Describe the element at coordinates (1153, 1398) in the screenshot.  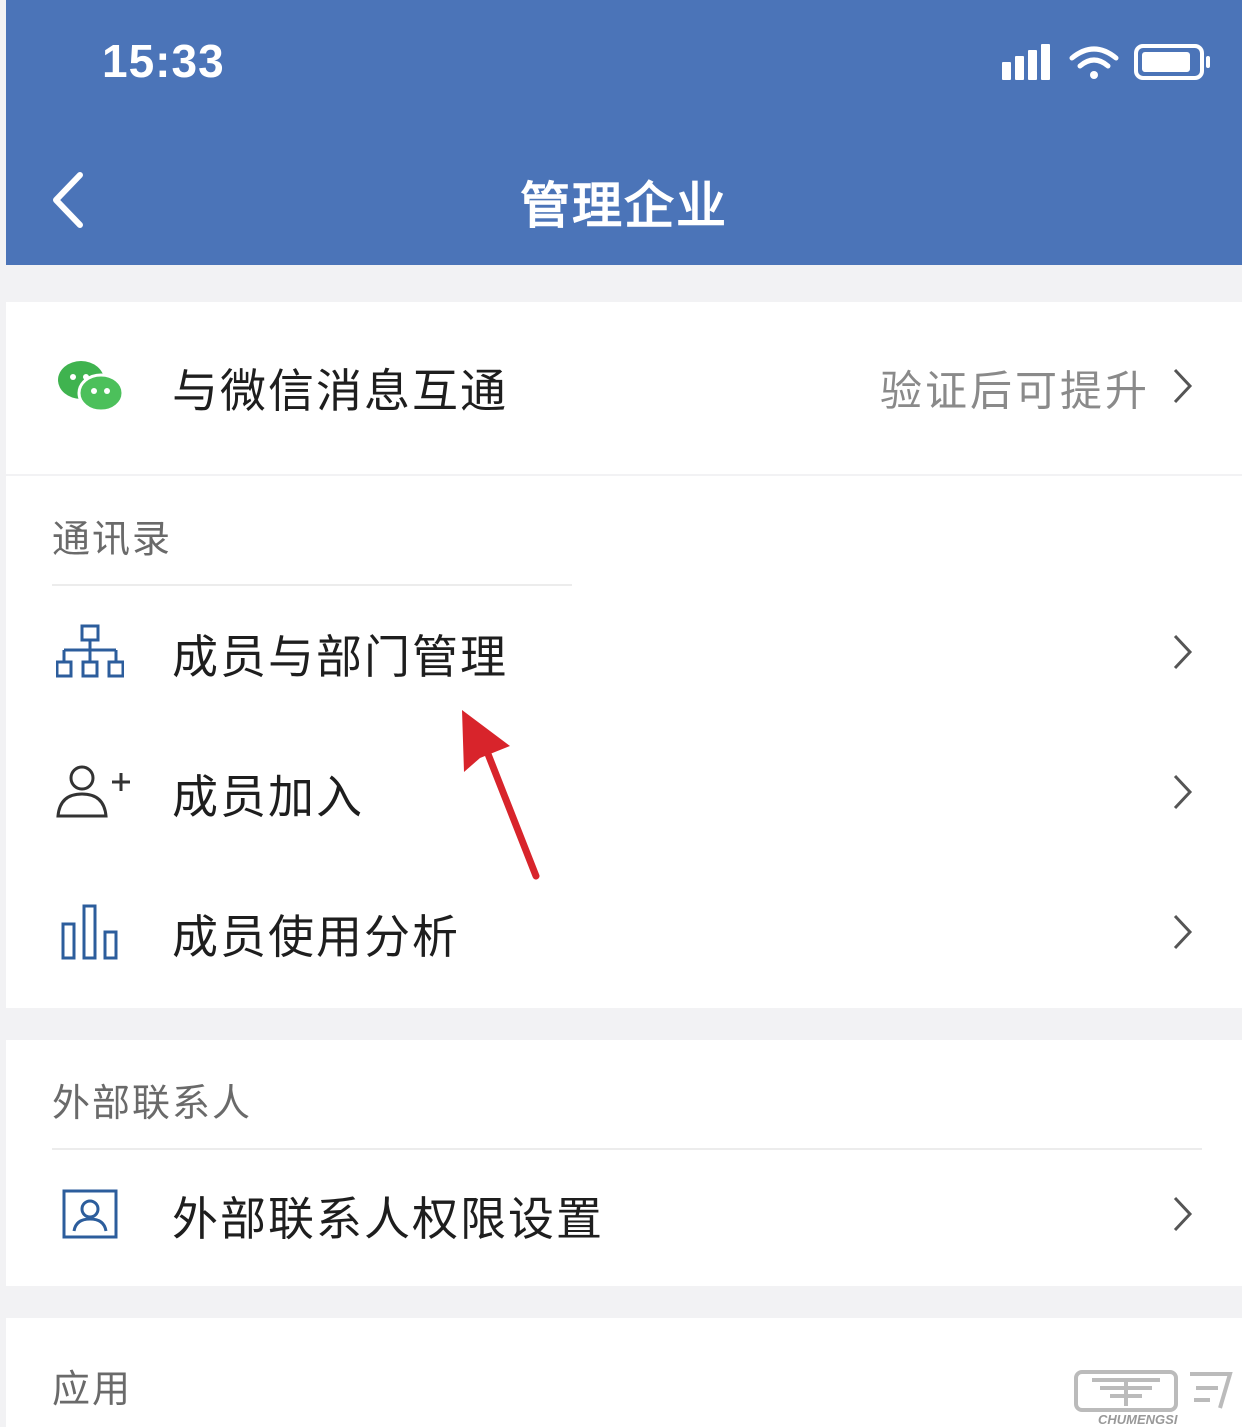
I see `watermark-logo: CHUMENGSI` at that location.